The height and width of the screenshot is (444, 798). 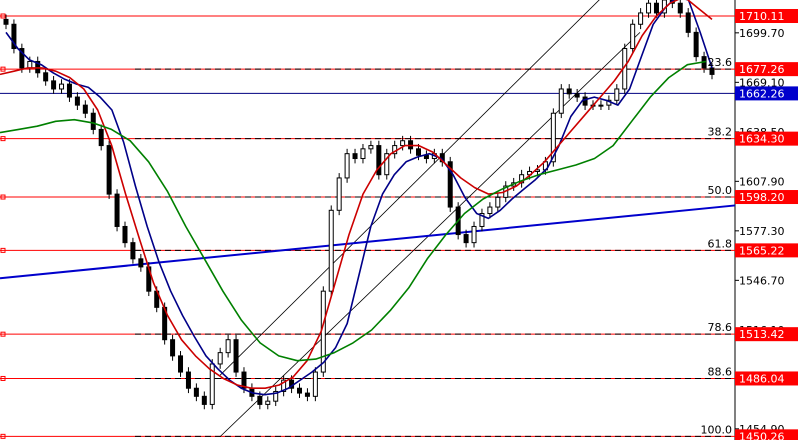 What do you see at coordinates (720, 62) in the screenshot?
I see `fib-level-label: 23.6` at bounding box center [720, 62].